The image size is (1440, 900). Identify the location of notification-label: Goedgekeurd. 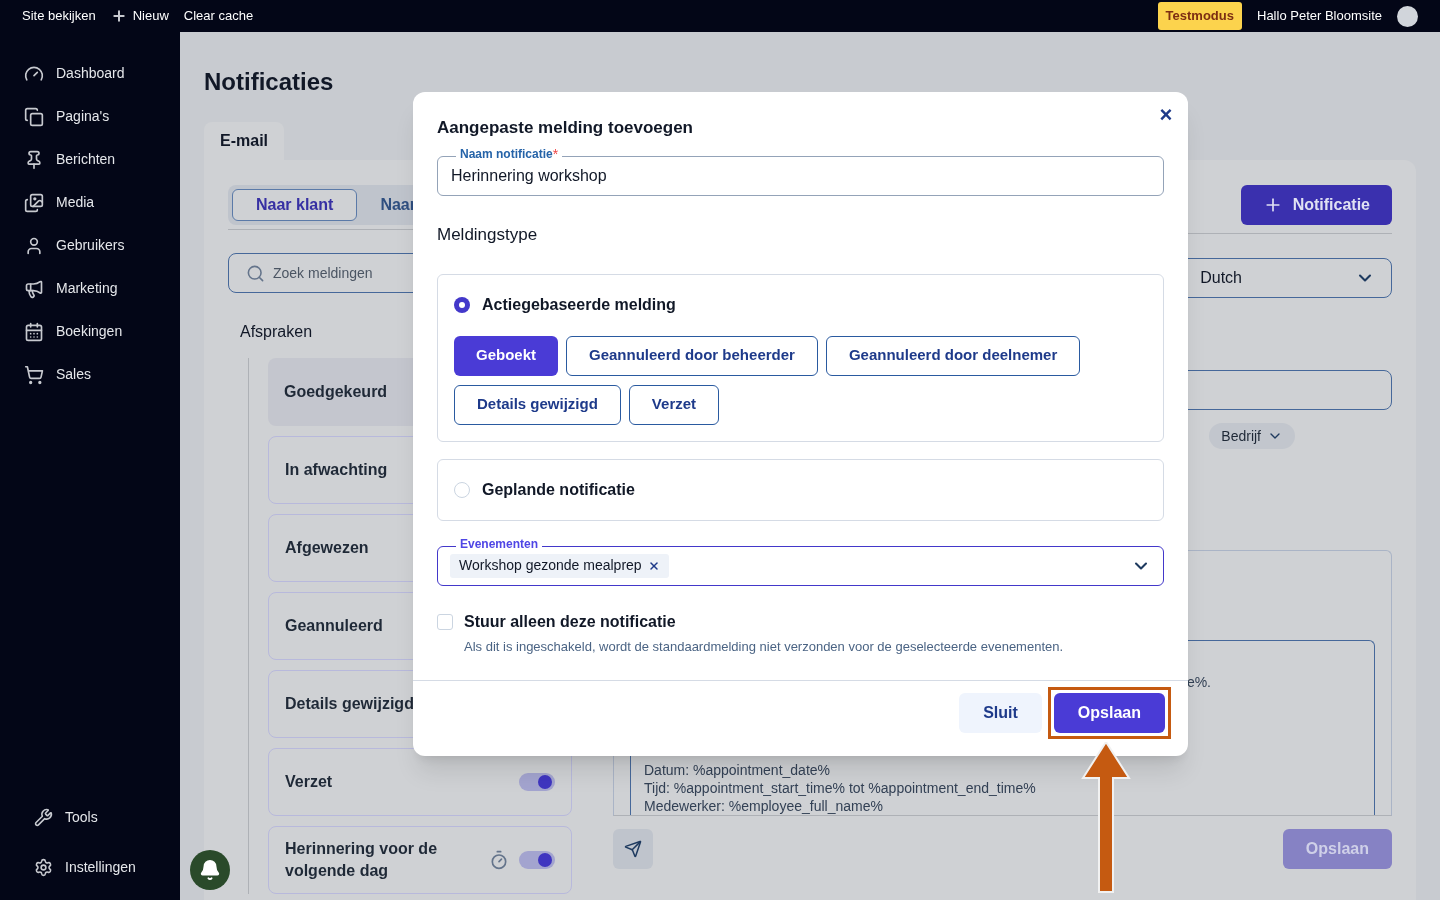
(336, 392).